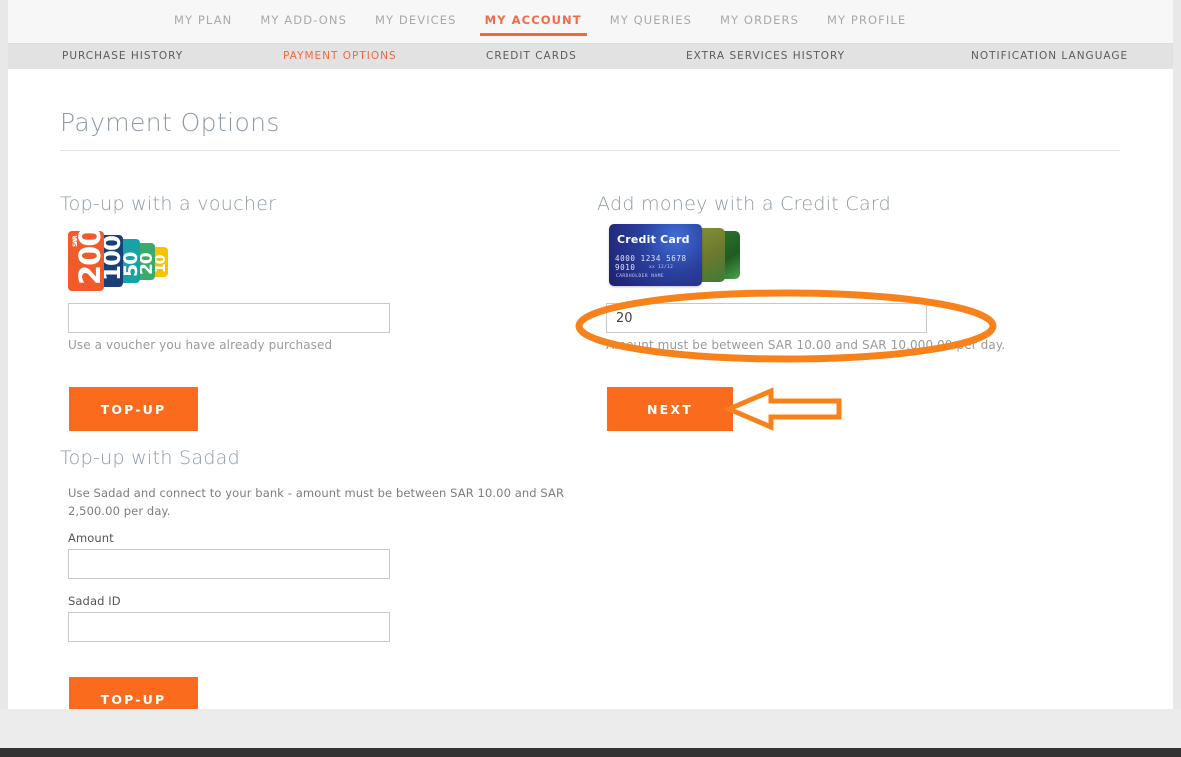 The height and width of the screenshot is (757, 1181). I want to click on voucher-input-hint: Use a voucher you have already purchased, so click(200, 345).